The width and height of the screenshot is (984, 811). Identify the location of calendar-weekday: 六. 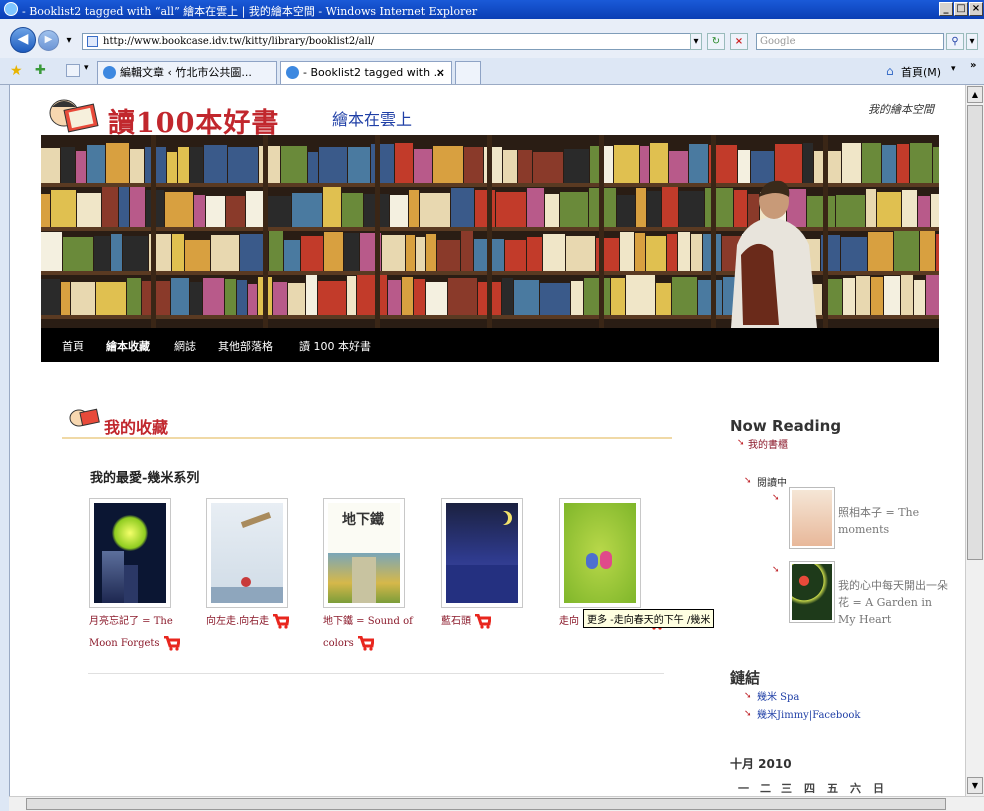
(855, 788).